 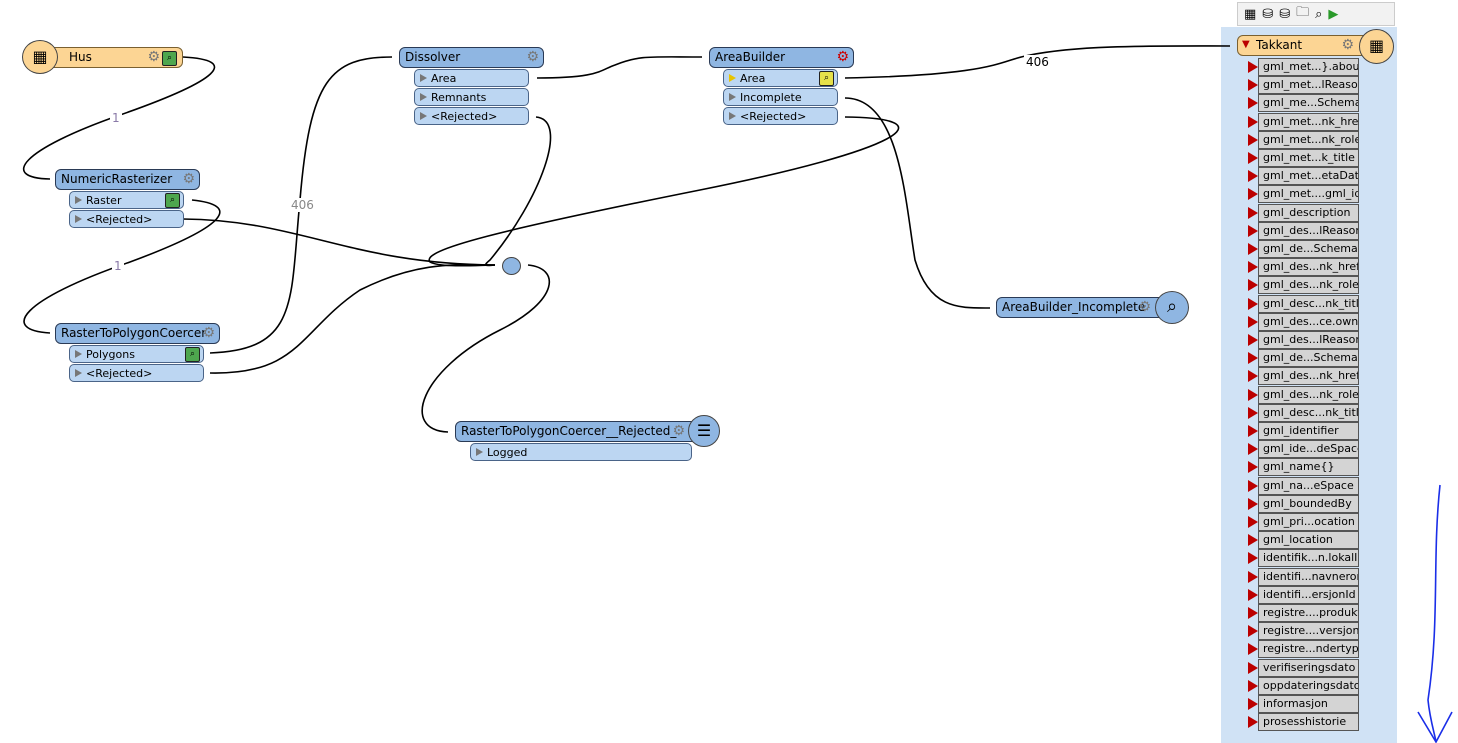 I want to click on table-reader-icon: ▦, so click(x=40, y=57).